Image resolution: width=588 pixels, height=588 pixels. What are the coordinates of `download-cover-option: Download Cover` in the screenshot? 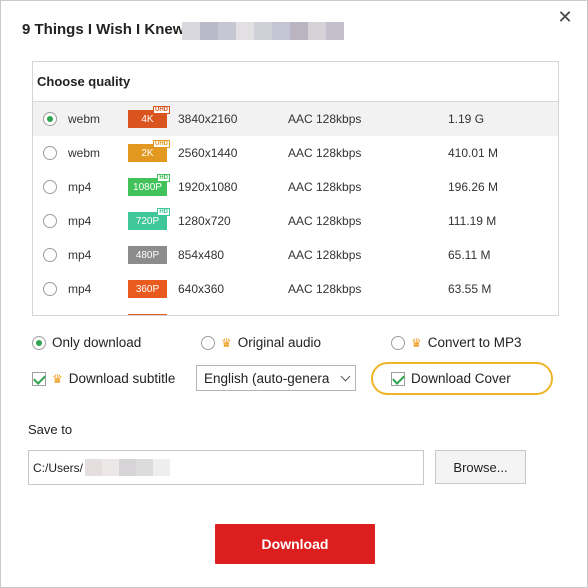 It's located at (451, 378).